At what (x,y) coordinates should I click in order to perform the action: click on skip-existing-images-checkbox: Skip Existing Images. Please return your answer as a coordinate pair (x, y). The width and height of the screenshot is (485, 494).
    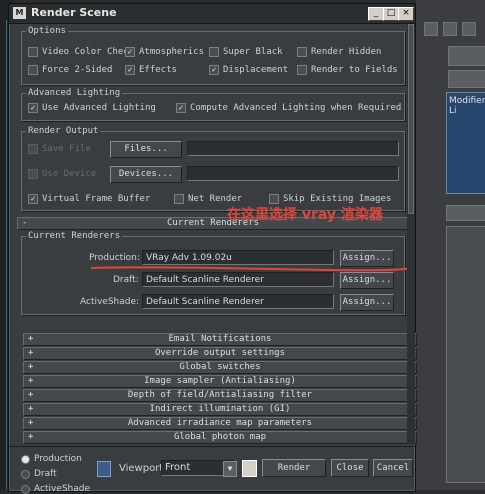
    Looking at the image, I should click on (330, 199).